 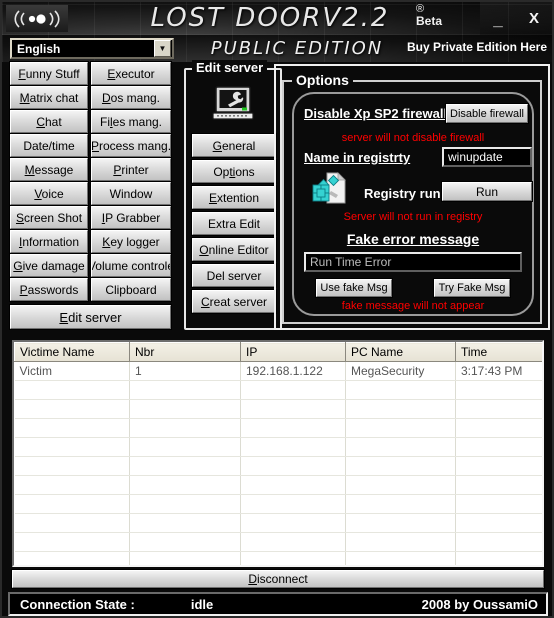 I want to click on use-fake-msg-button: Use fake Msg, so click(x=354, y=288).